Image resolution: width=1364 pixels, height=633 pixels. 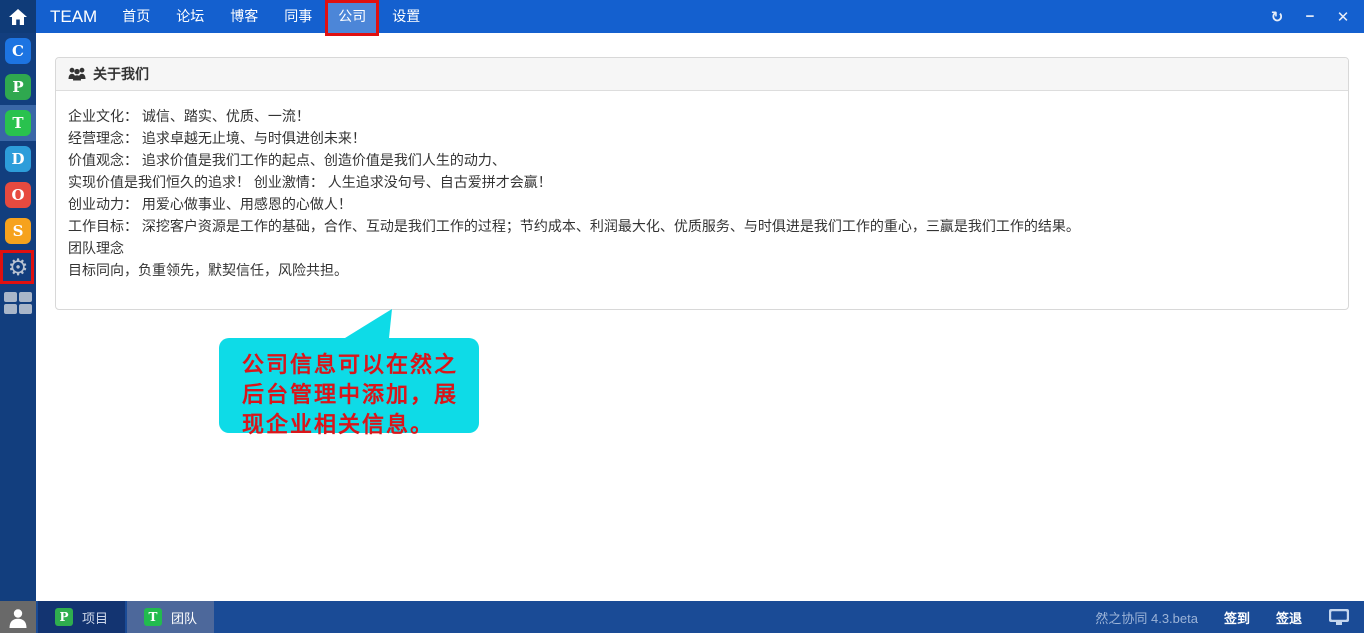 I want to click on avatar-icon, so click(x=18, y=618).